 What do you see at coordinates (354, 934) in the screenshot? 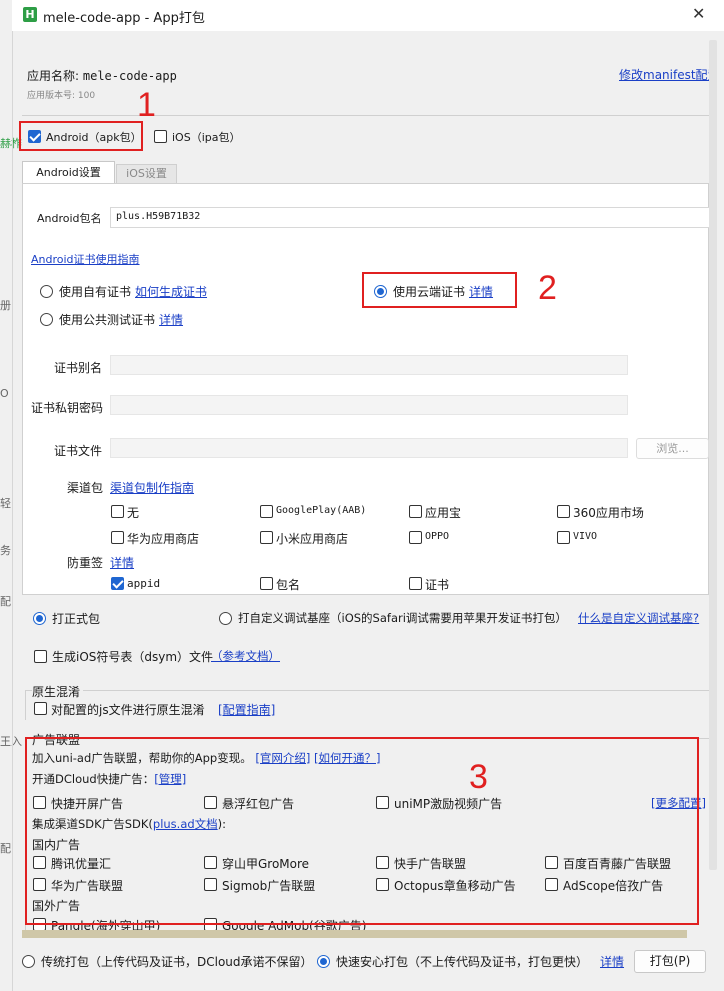
I see `footer-separator-bar` at bounding box center [354, 934].